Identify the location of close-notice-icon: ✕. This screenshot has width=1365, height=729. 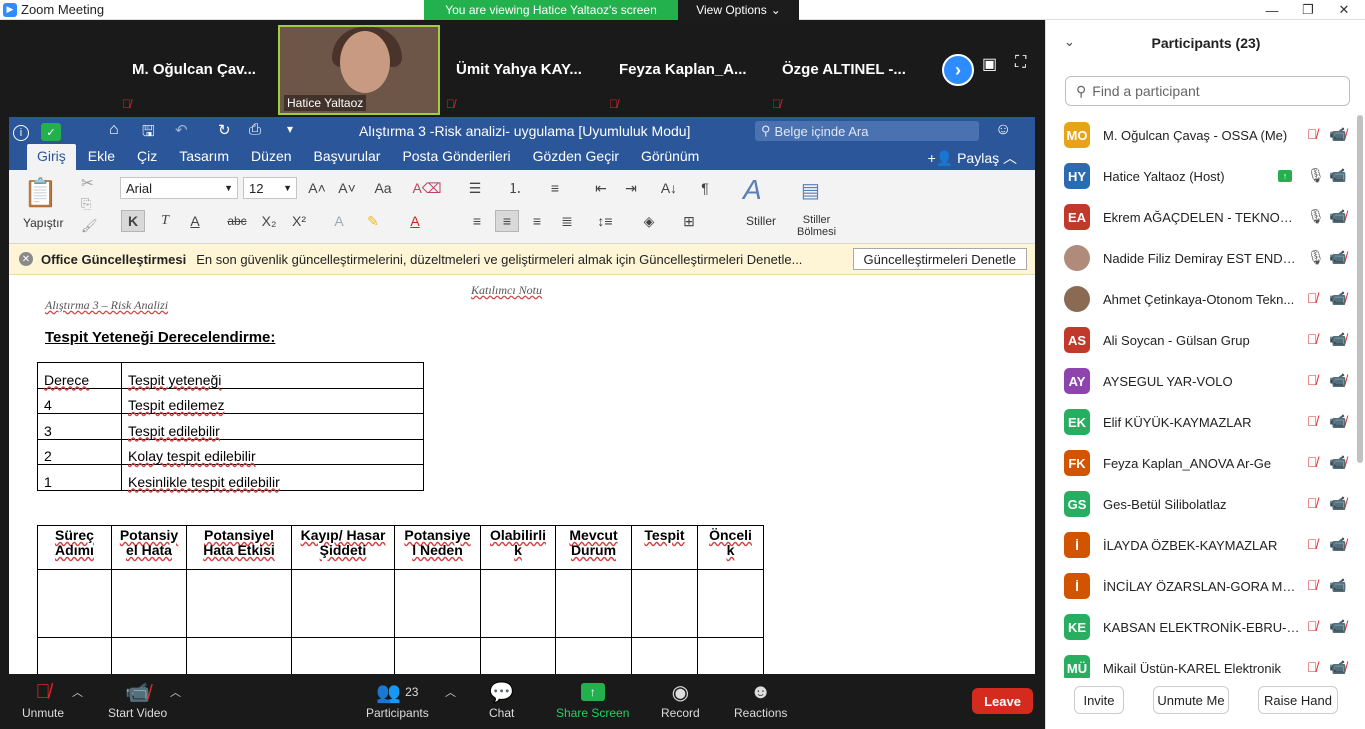
(26, 259).